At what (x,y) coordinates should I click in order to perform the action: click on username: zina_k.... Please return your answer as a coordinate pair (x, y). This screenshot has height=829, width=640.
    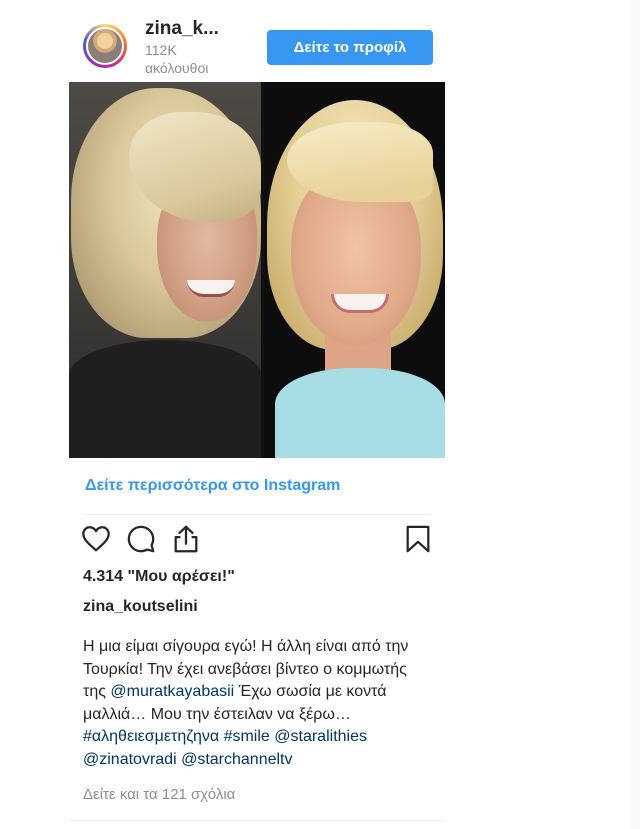
    Looking at the image, I should click on (182, 29).